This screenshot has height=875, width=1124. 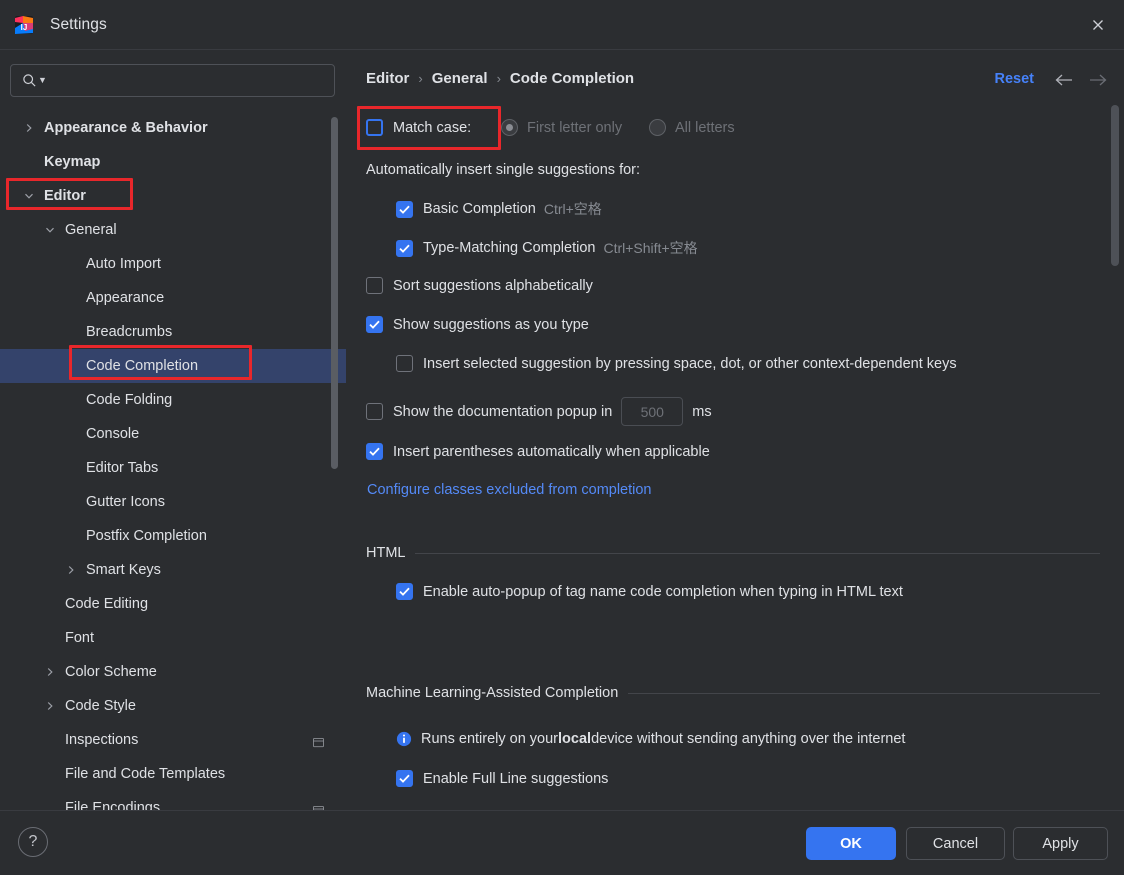 What do you see at coordinates (374, 411) in the screenshot?
I see `doc-popup-checkbox` at bounding box center [374, 411].